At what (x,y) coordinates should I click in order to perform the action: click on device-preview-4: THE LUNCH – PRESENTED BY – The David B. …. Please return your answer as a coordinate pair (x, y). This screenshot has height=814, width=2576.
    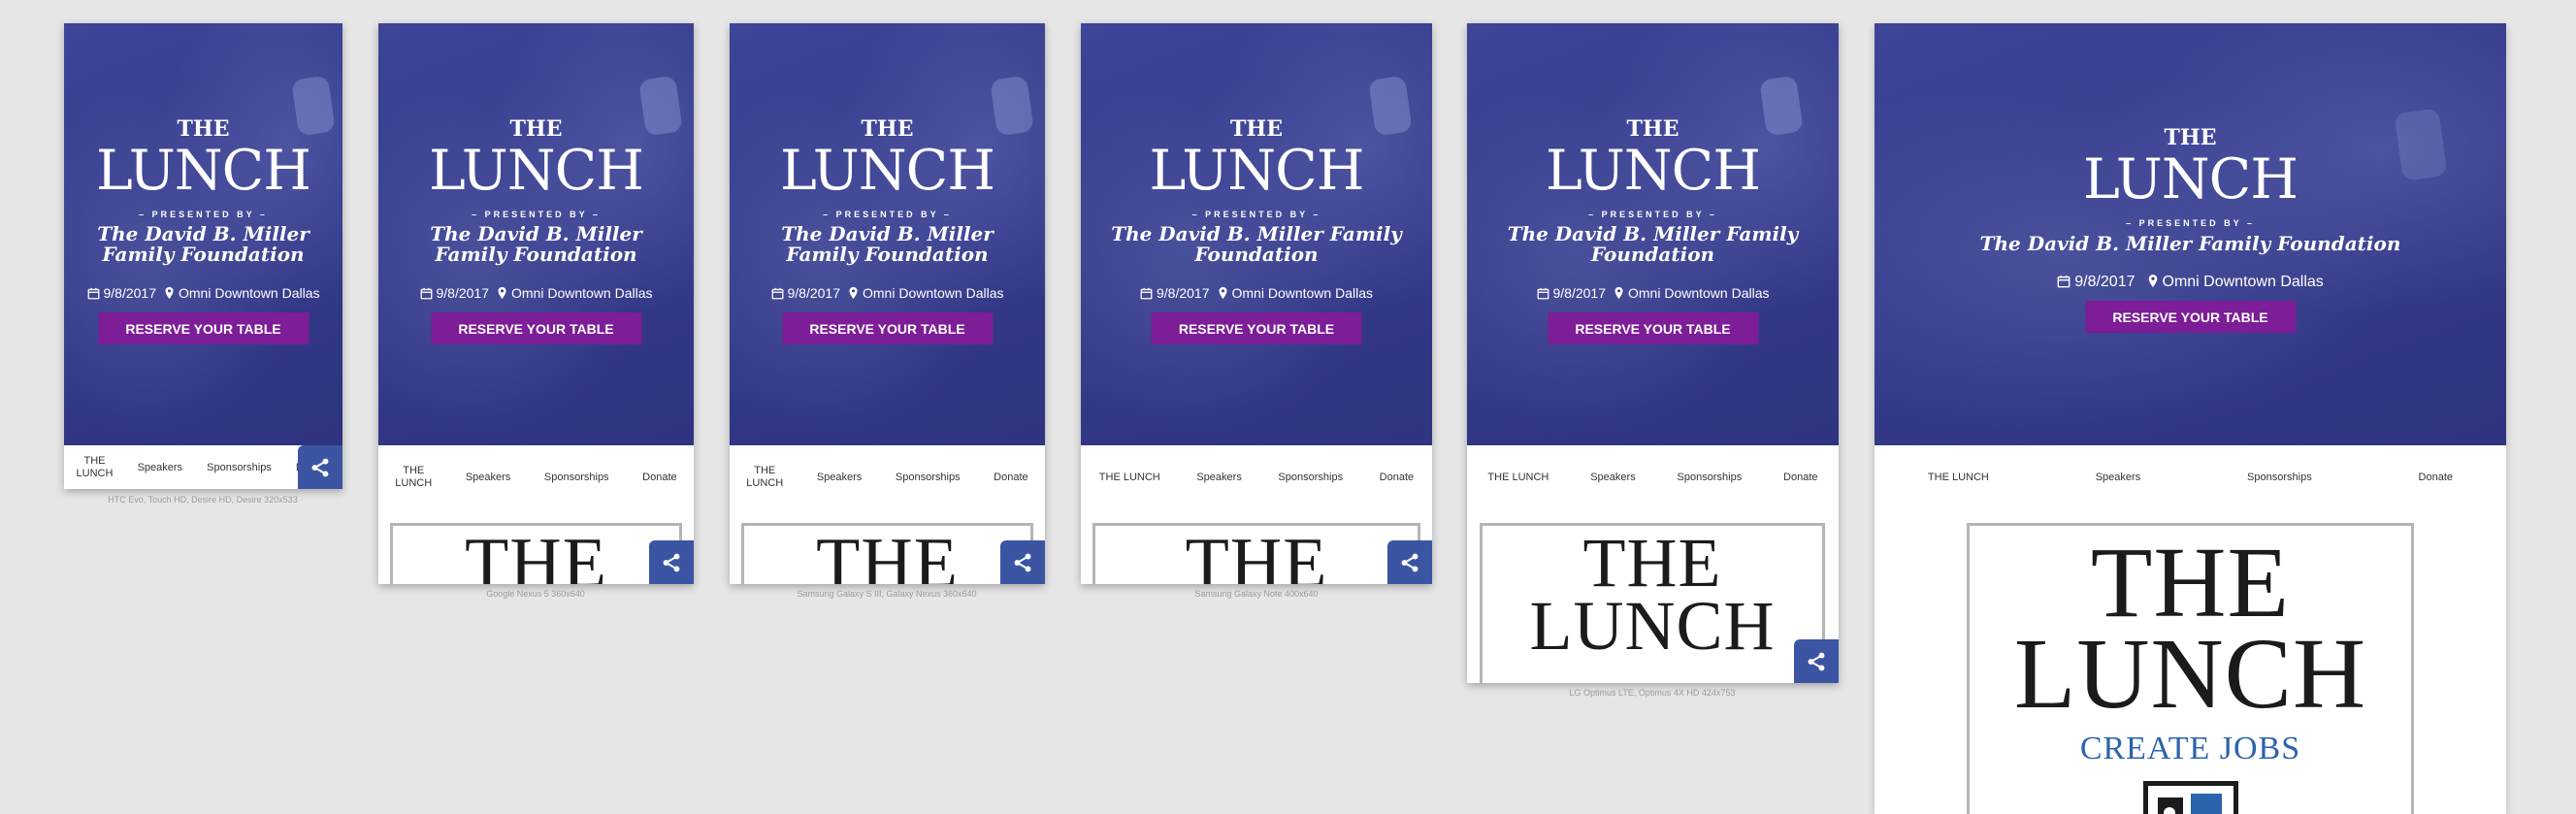
    Looking at the image, I should click on (1257, 303).